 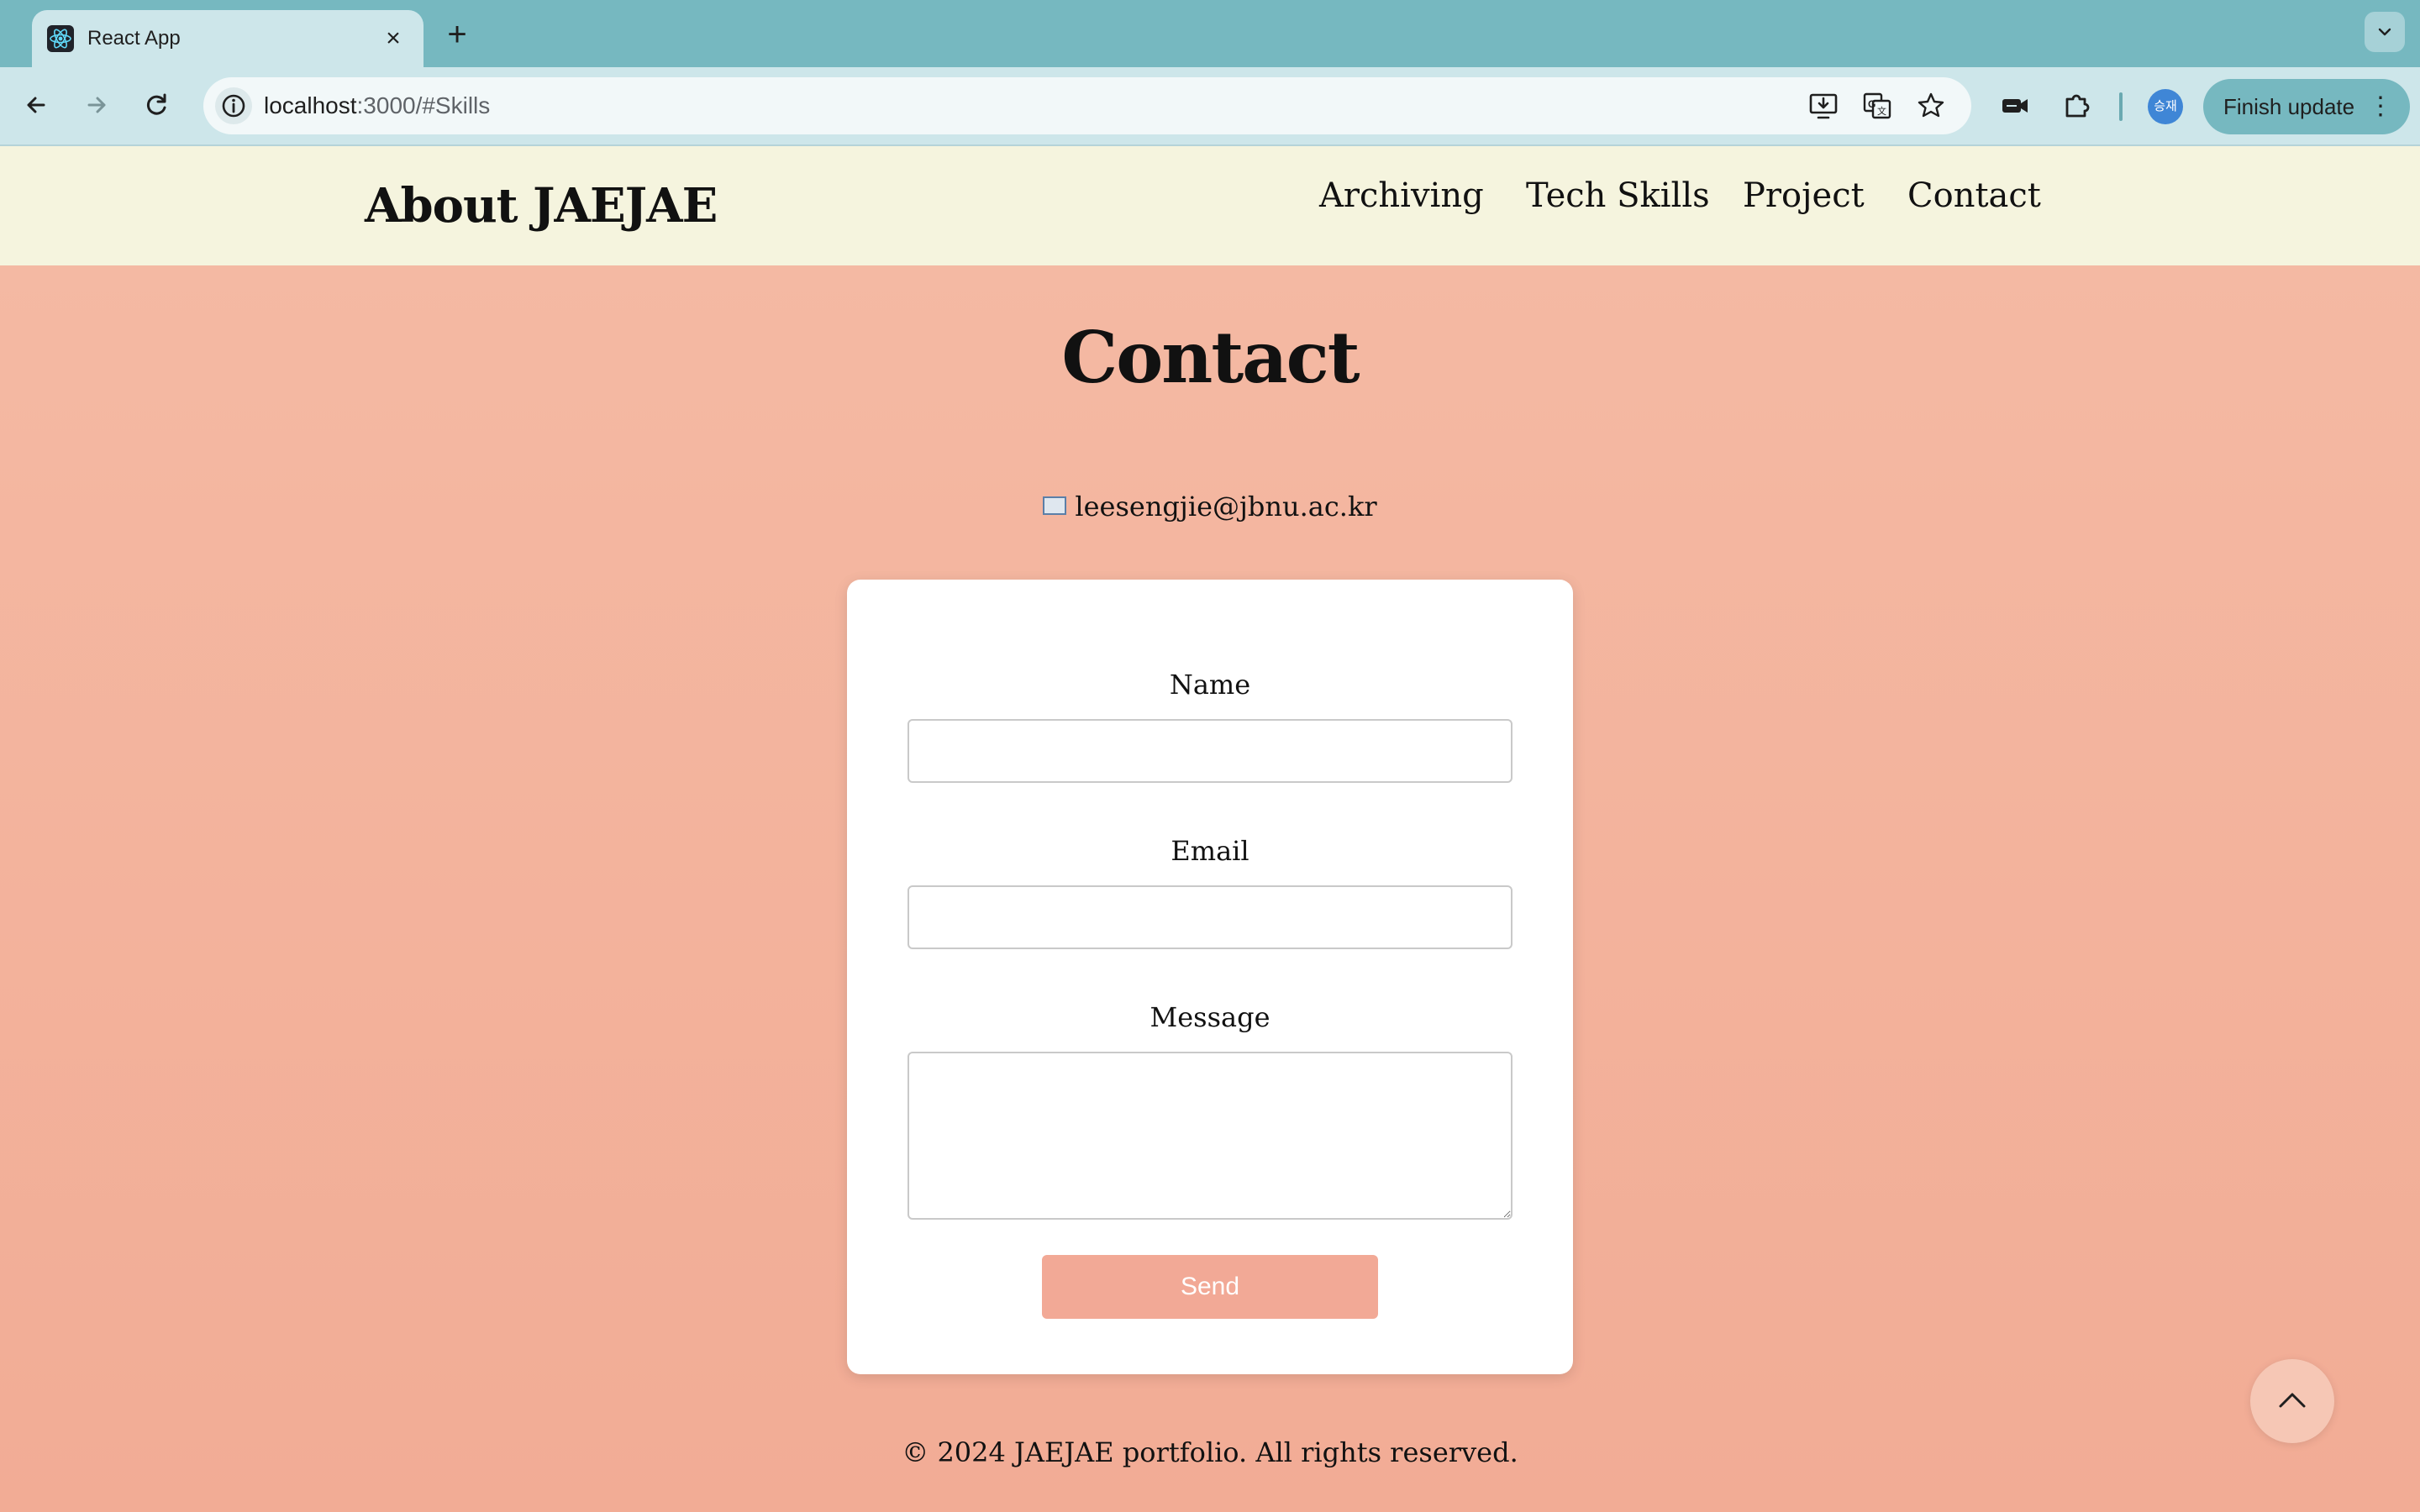 What do you see at coordinates (310, 105) in the screenshot?
I see `url-host: localhost` at bounding box center [310, 105].